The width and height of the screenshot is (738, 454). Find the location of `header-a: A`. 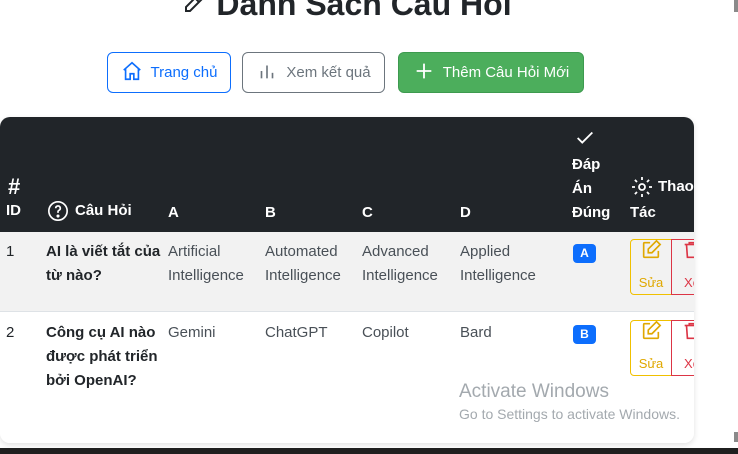

header-a: A is located at coordinates (173, 212).